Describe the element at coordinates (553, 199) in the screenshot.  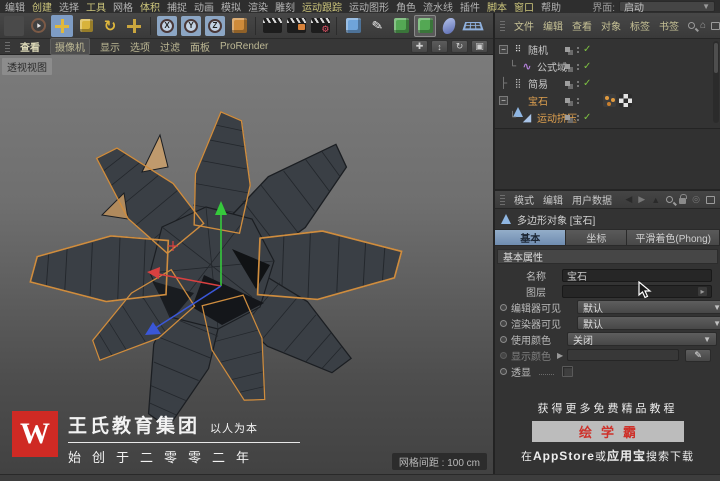
I see `am-menu-edit: 编辑` at that location.